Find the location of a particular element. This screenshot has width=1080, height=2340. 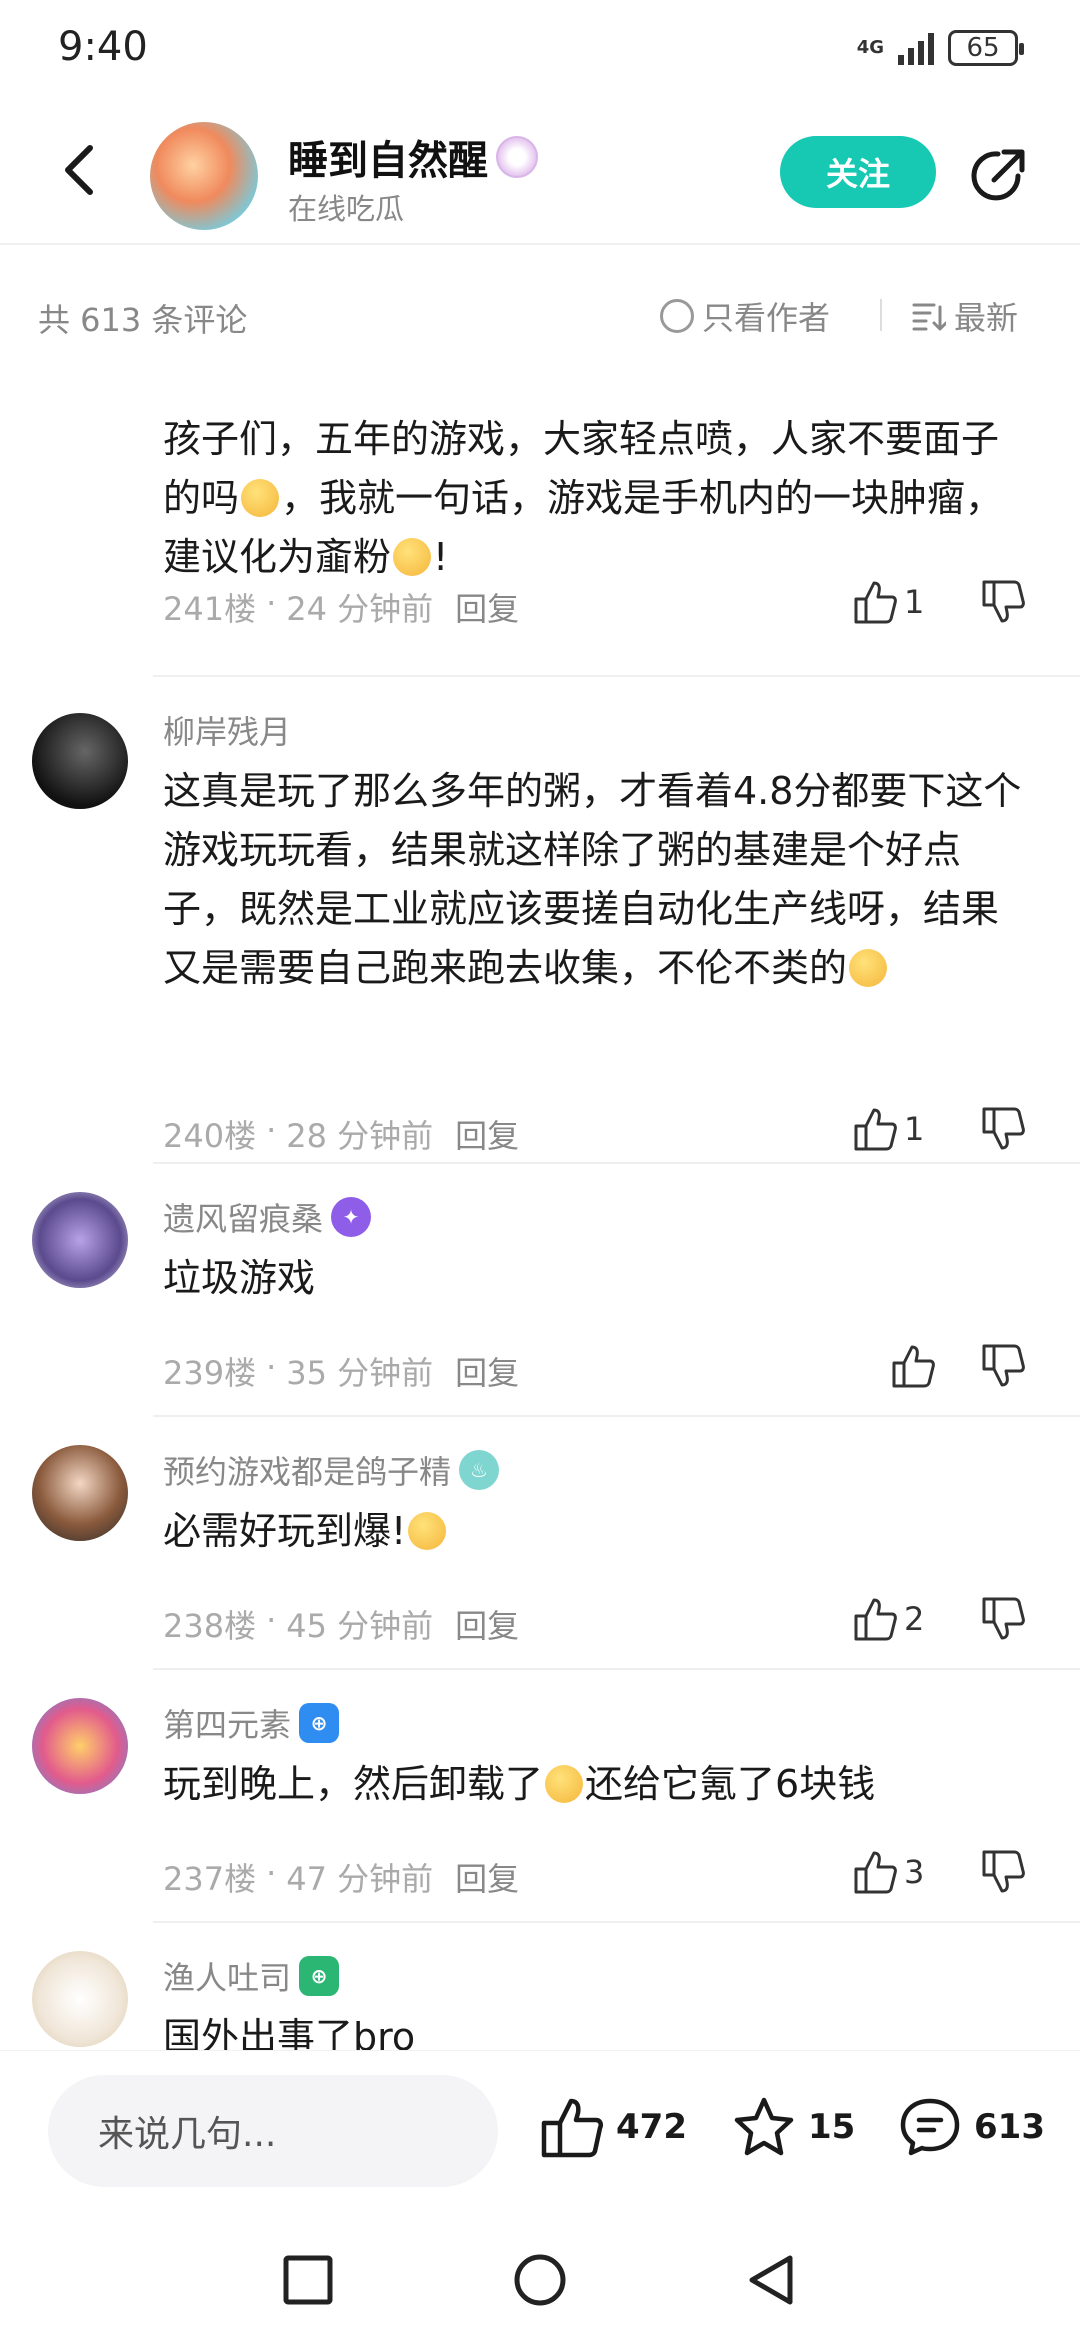

comment-text: 国外出事了bro is located at coordinates (289, 2032).